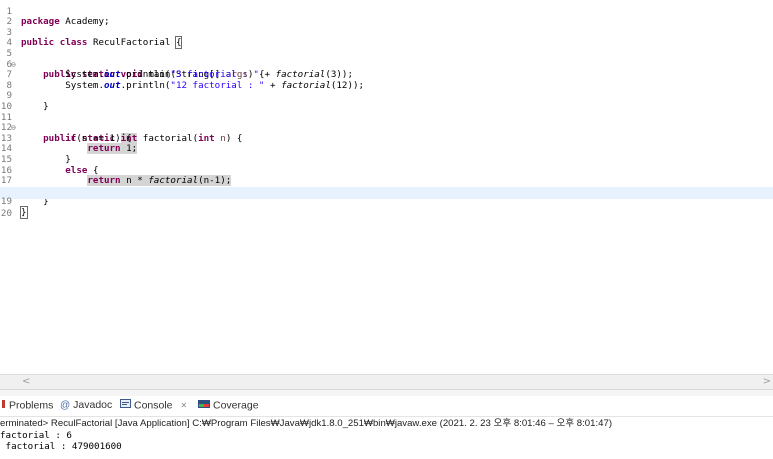 Image resolution: width=773 pixels, height=459 pixels. I want to click on code-line: 8, so click(386, 80).